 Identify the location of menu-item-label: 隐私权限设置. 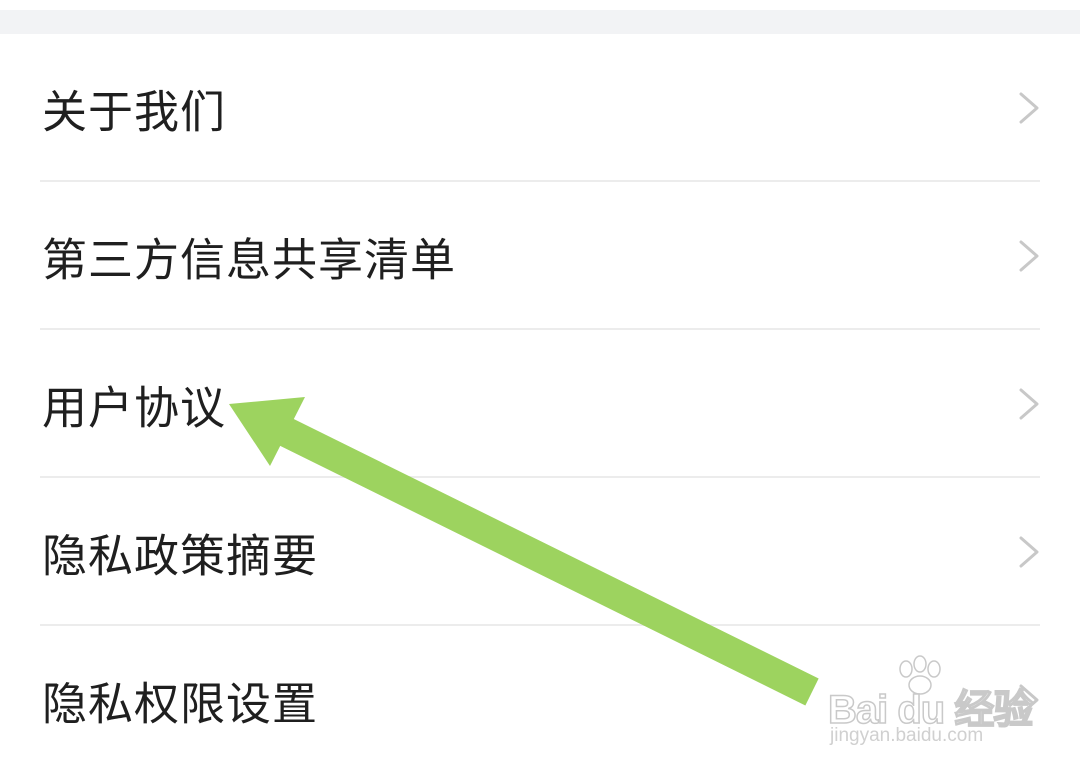
(180, 704).